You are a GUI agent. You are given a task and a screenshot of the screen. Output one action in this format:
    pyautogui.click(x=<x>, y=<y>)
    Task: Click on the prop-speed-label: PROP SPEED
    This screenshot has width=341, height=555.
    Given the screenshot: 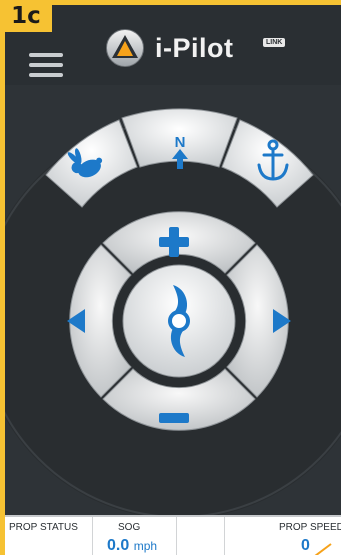 What is the action you would take?
    pyautogui.click(x=310, y=527)
    